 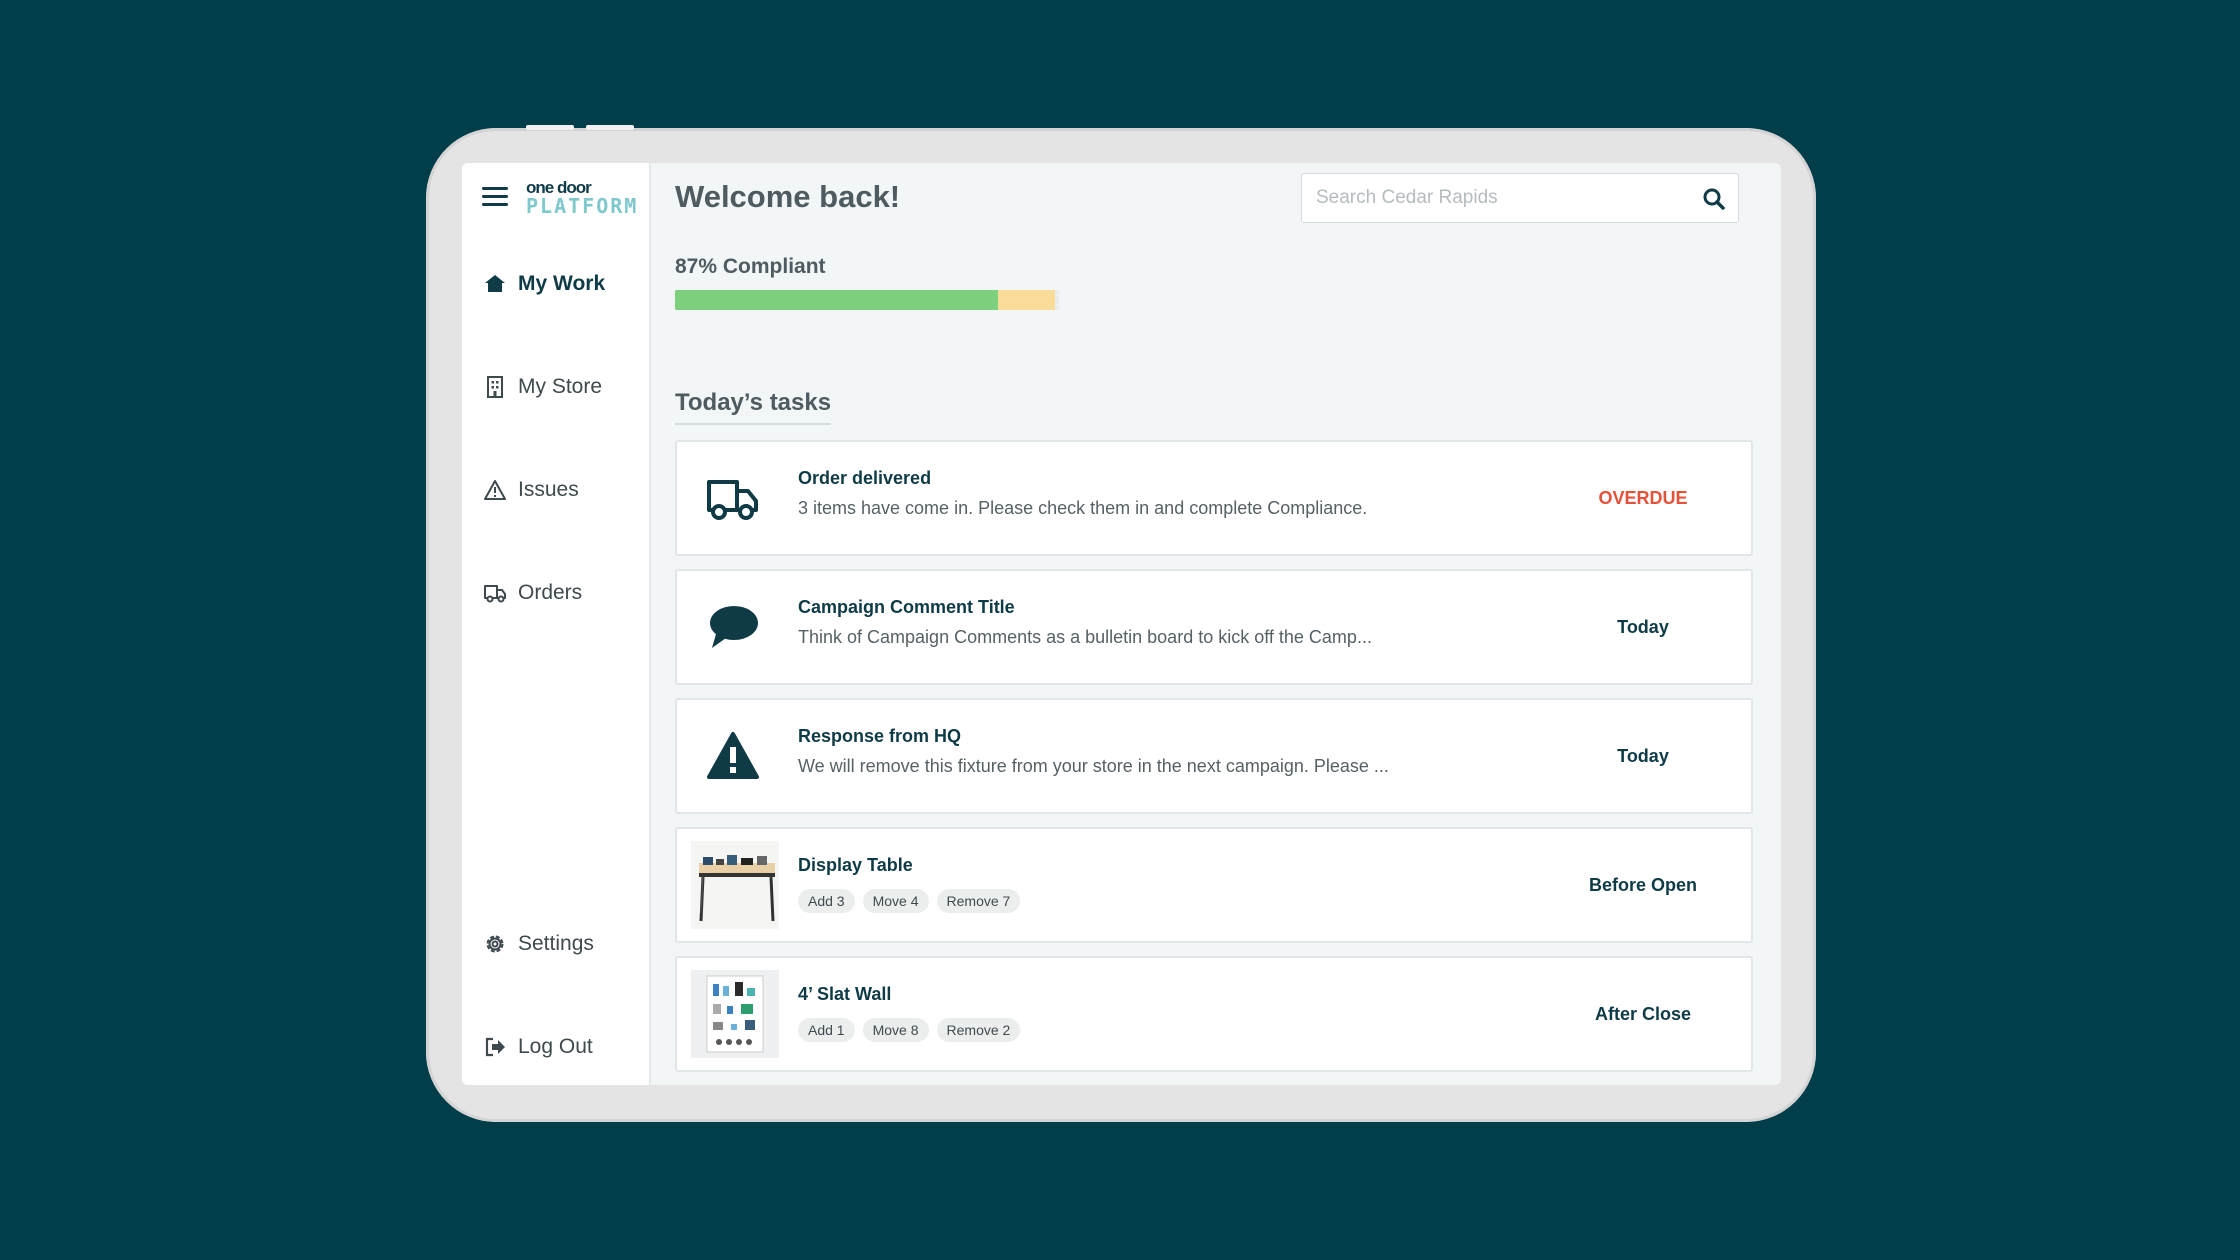 What do you see at coordinates (753, 407) in the screenshot?
I see `tasks-heading: Today’s tasks` at bounding box center [753, 407].